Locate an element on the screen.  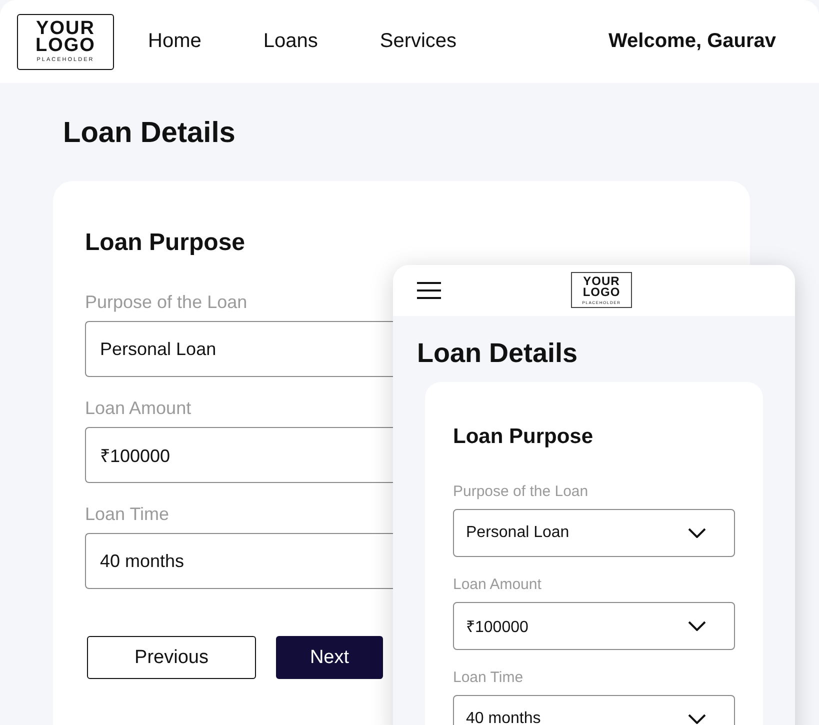
welcome-text: Welcome, Gaurav is located at coordinates (692, 41).